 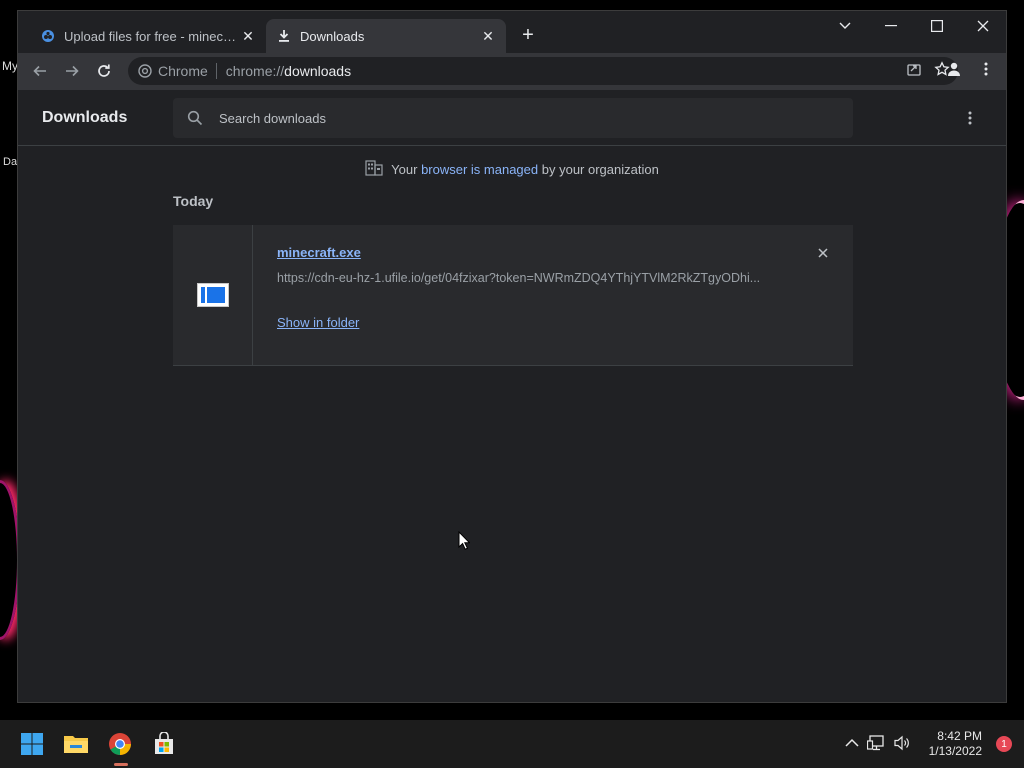 I want to click on download-filename-link: minecraft.exe, so click(x=319, y=252).